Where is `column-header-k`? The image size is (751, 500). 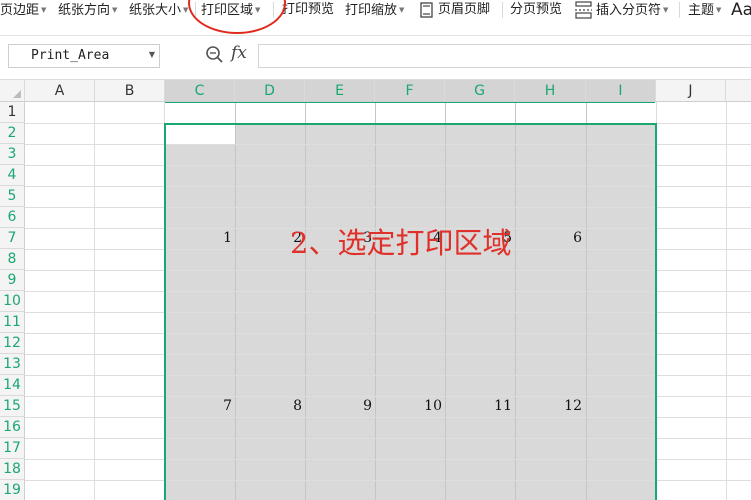
column-header-k is located at coordinates (738, 91).